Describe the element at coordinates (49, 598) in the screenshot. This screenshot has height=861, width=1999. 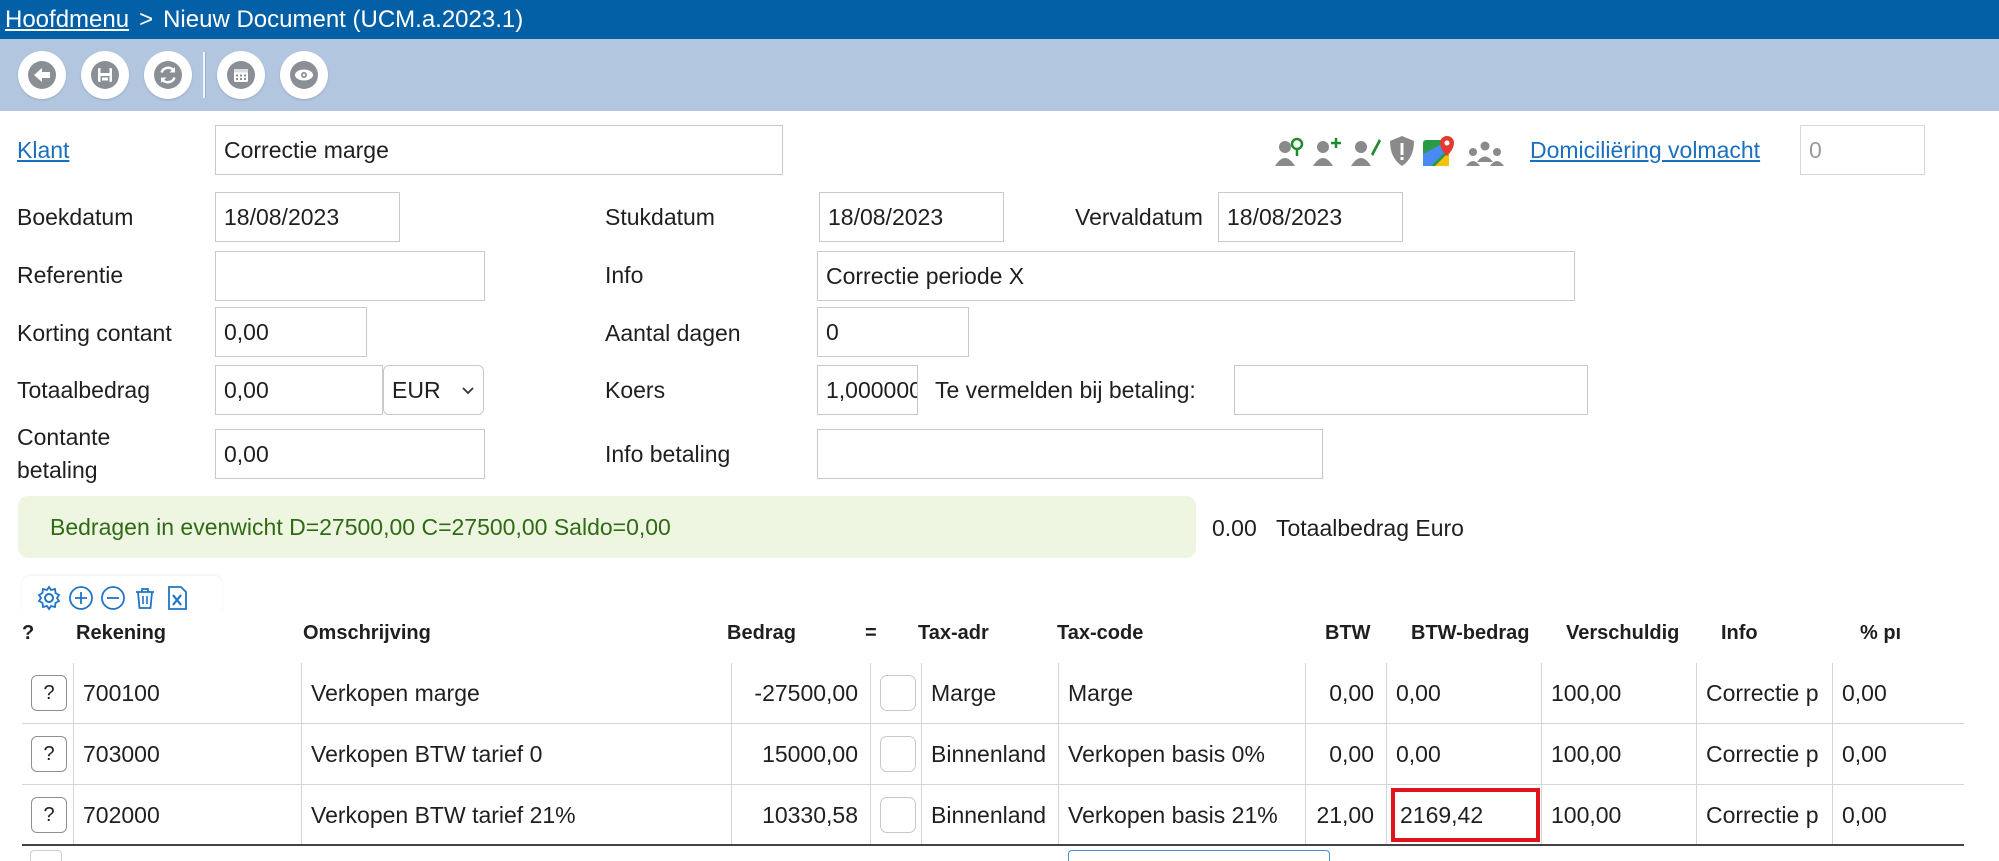
I see `settings-icon` at that location.